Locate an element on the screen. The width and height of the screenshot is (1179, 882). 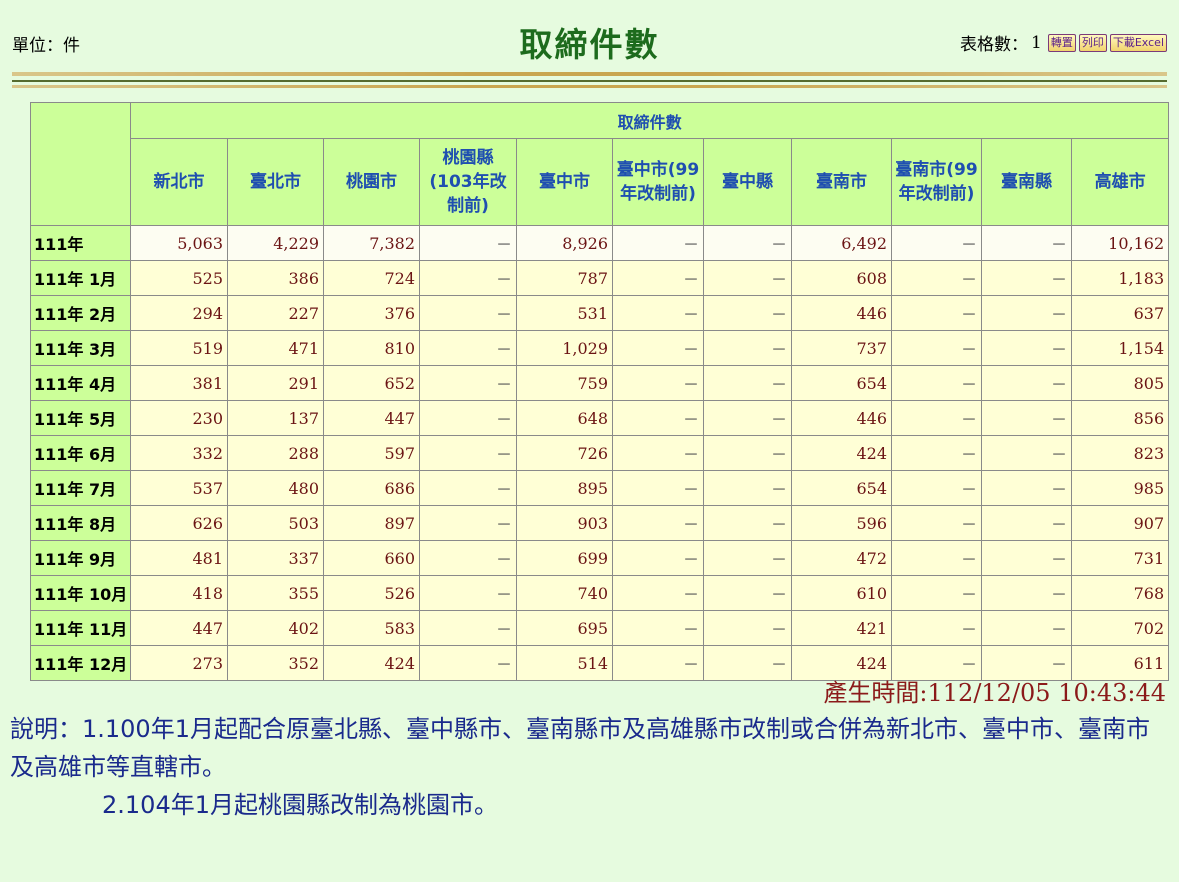
table-cell: 355 is located at coordinates (275, 593).